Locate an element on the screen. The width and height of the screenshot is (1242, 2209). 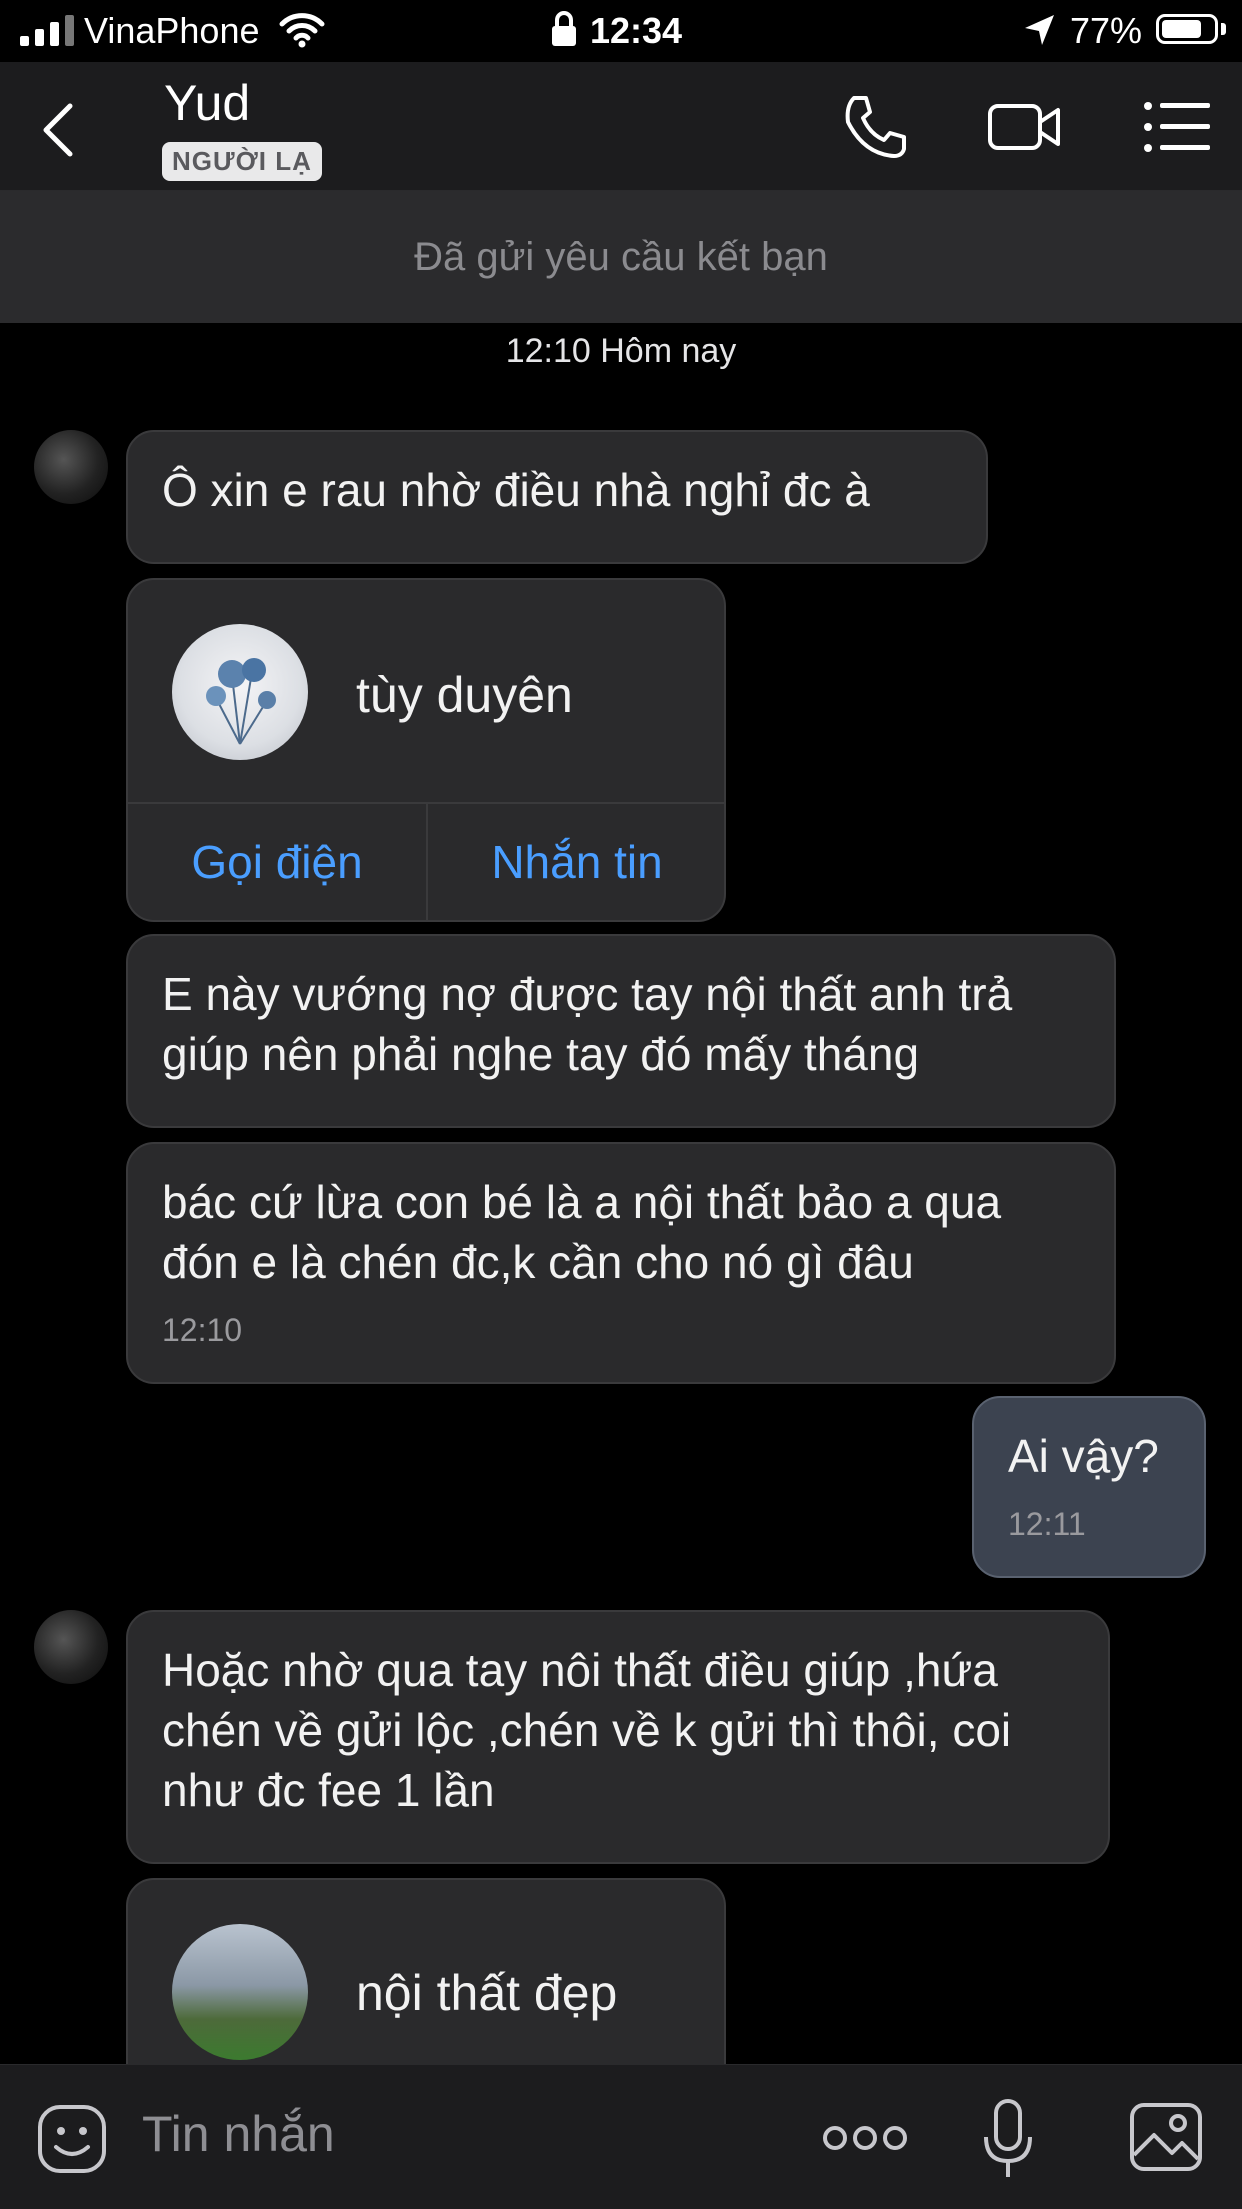
message-input: Tin nhắn is located at coordinates (238, 2134).